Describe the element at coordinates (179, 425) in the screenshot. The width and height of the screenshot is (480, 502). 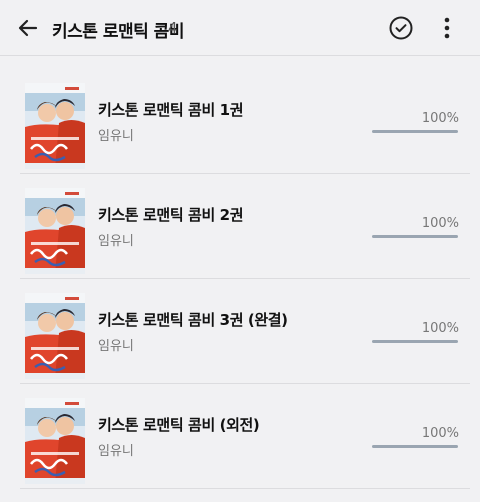
I see `book-title: 키스톤 로맨틱 콤비 (외전)` at that location.